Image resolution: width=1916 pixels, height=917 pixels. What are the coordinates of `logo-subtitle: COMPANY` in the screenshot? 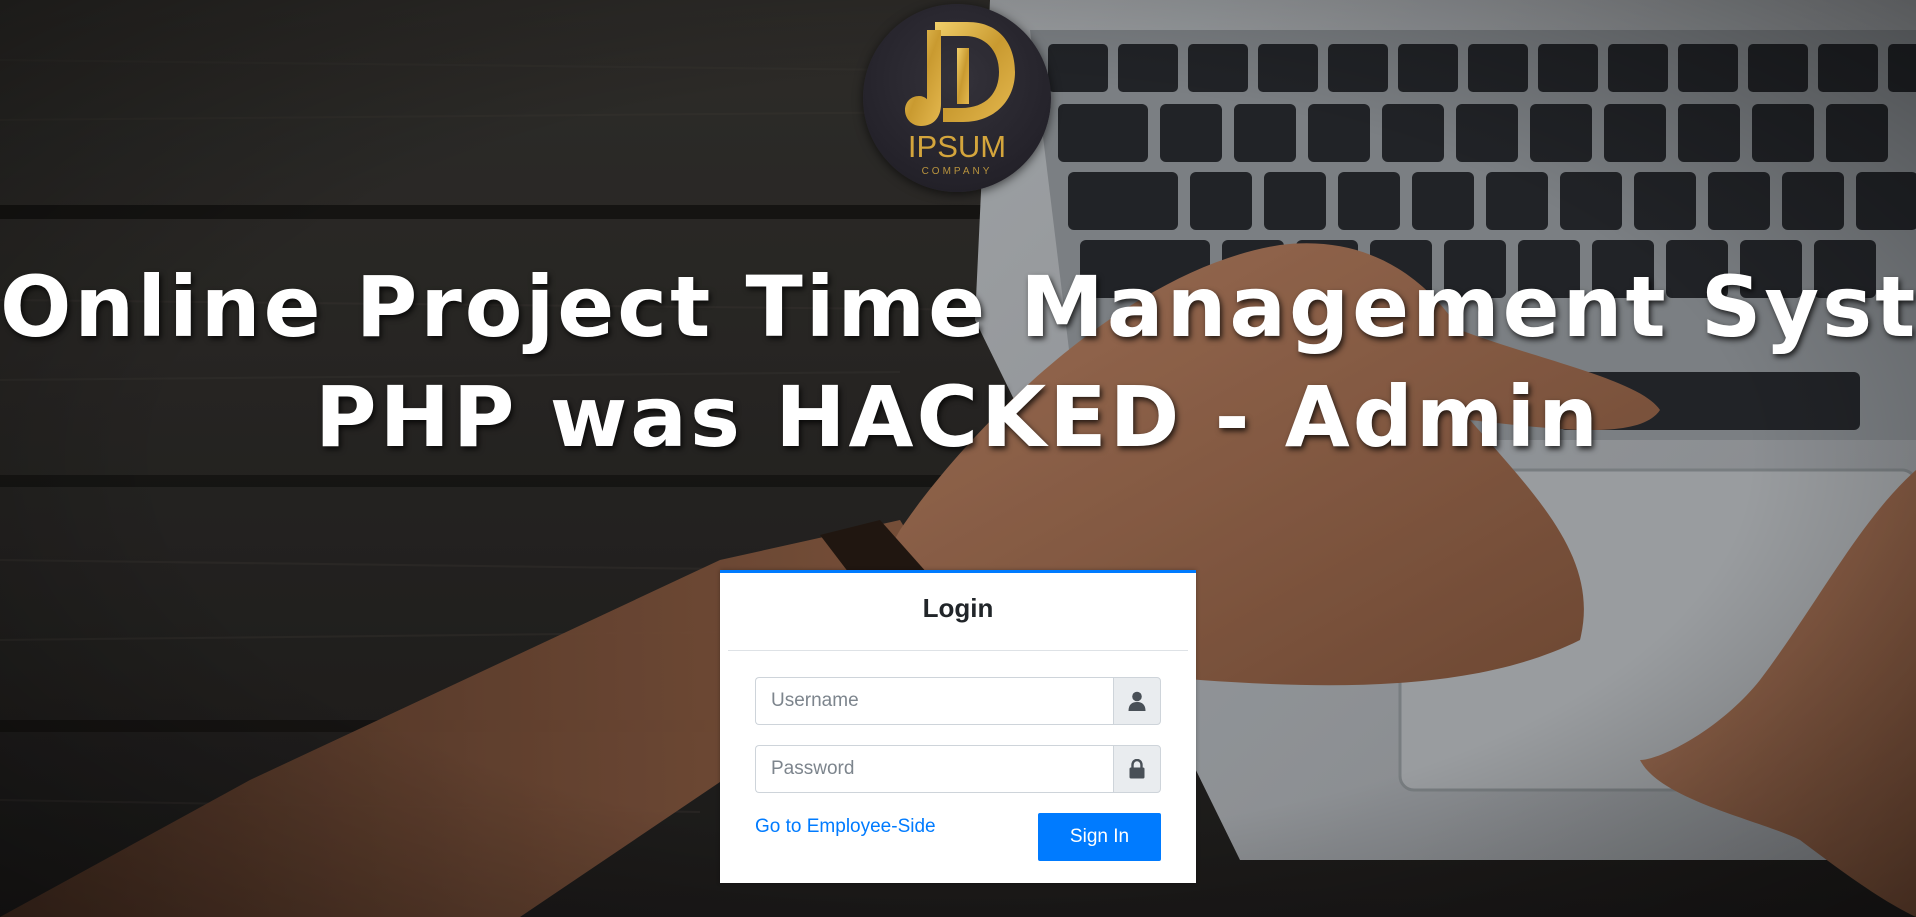 It's located at (957, 171).